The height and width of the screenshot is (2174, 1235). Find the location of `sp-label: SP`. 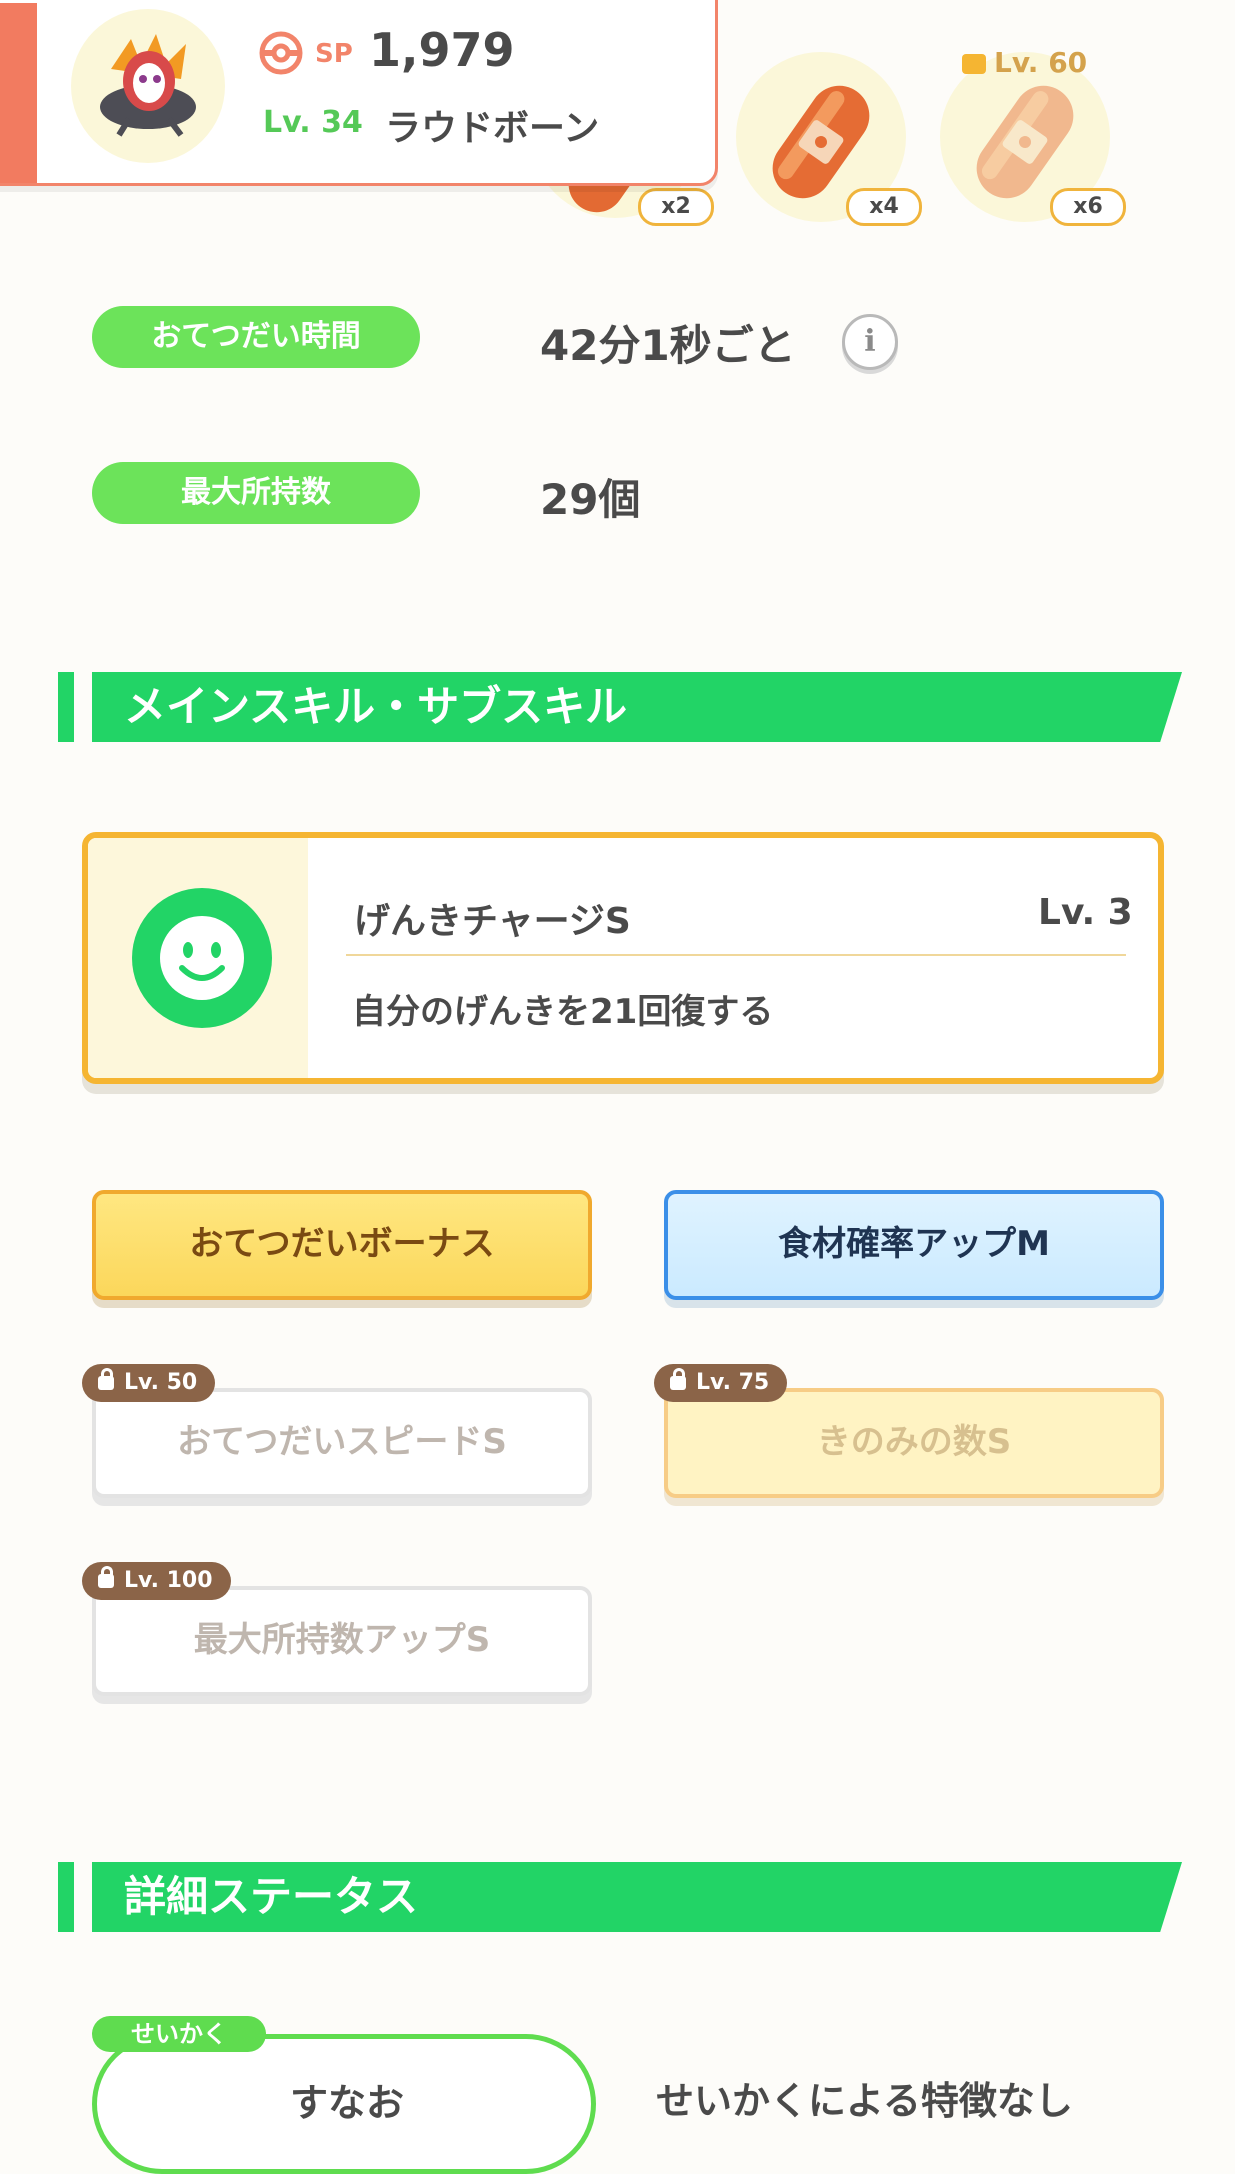

sp-label: SP is located at coordinates (334, 54).